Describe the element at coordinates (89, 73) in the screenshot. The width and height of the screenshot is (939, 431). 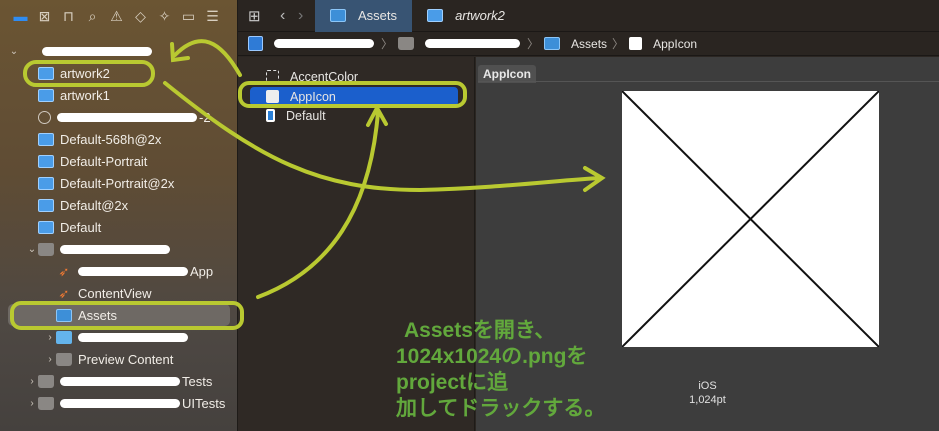
I see `highlight-artwork2` at that location.